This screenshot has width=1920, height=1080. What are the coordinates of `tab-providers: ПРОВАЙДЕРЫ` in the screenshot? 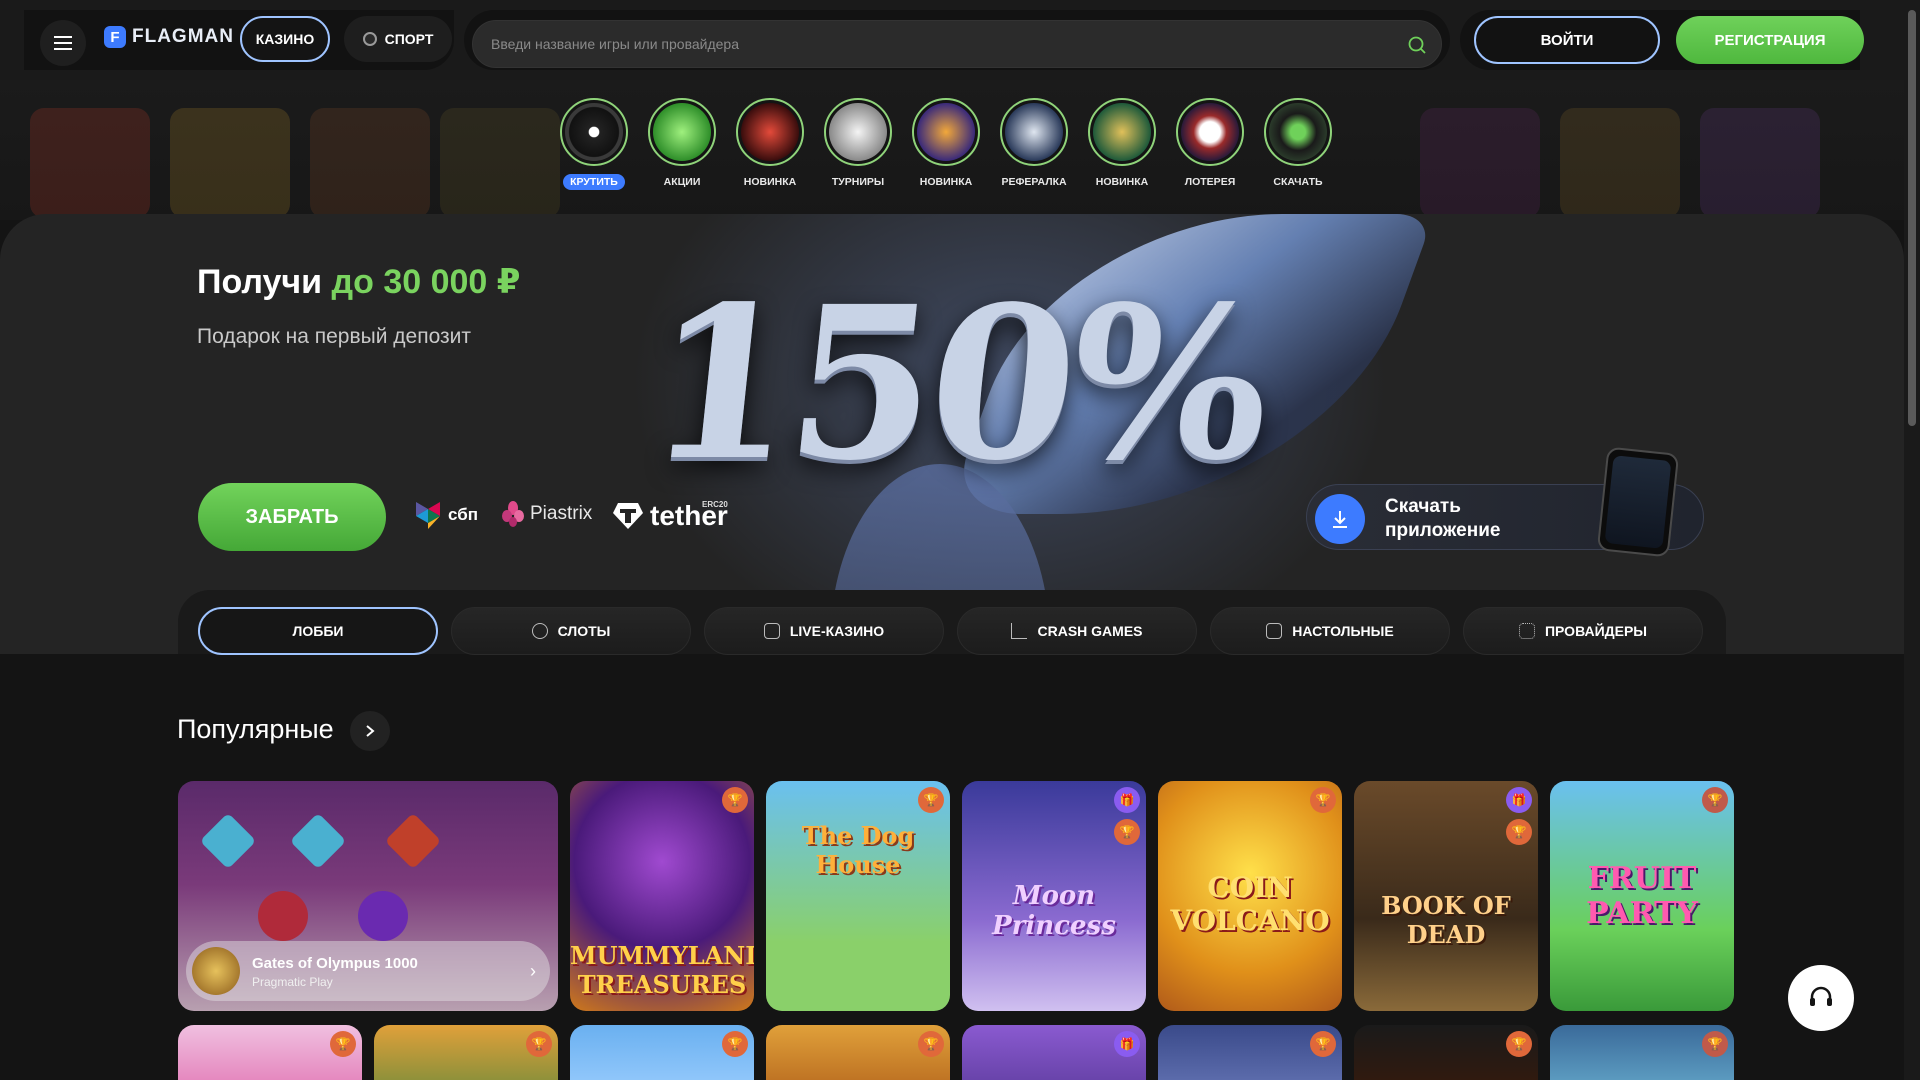 It's located at (1583, 631).